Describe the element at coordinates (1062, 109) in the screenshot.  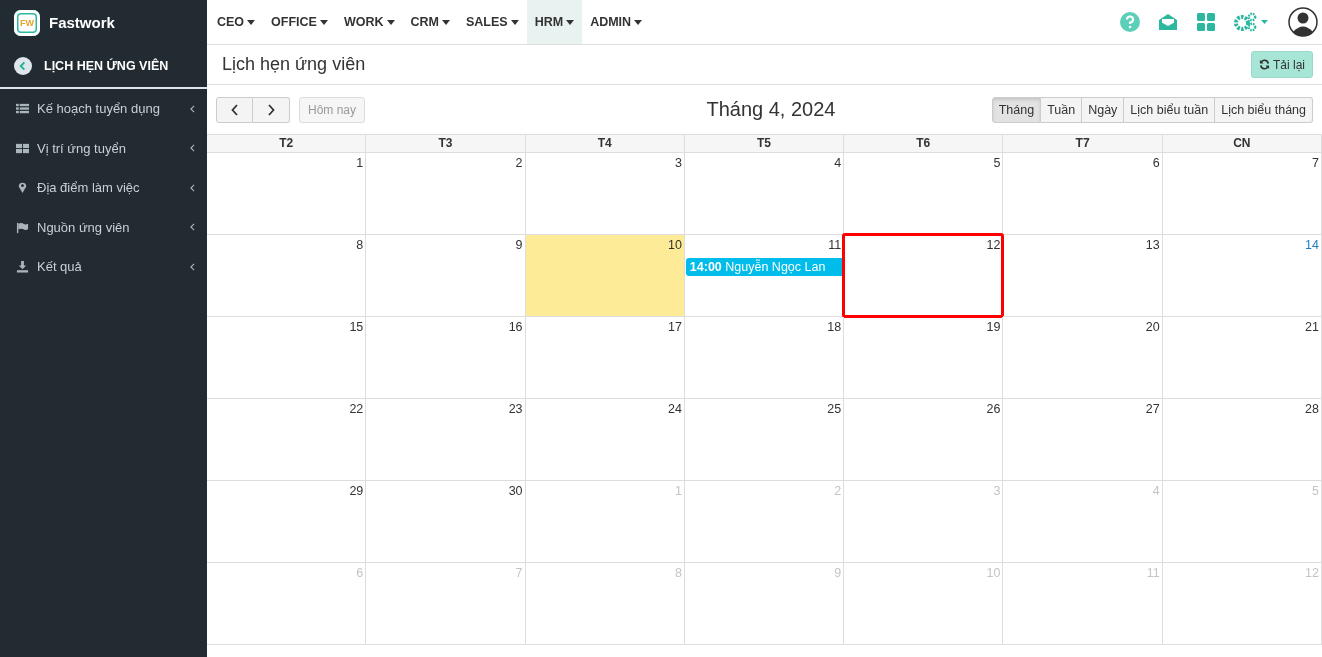
I see `view-tab: Tuần` at that location.